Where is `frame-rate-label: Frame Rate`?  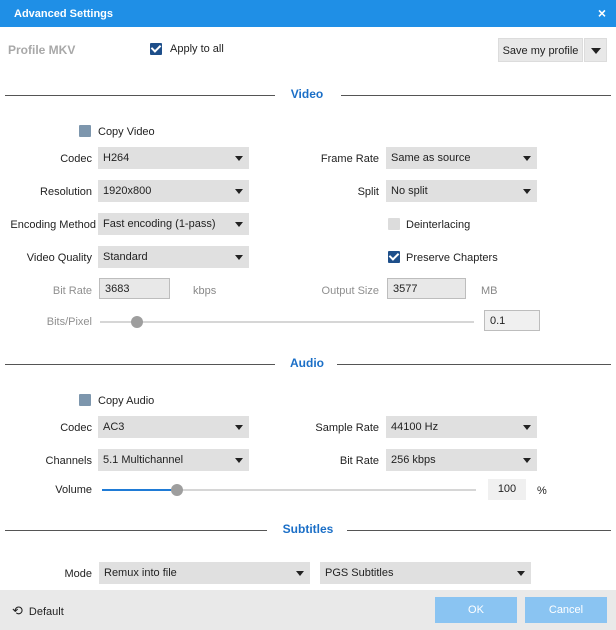 frame-rate-label: Frame Rate is located at coordinates (349, 159).